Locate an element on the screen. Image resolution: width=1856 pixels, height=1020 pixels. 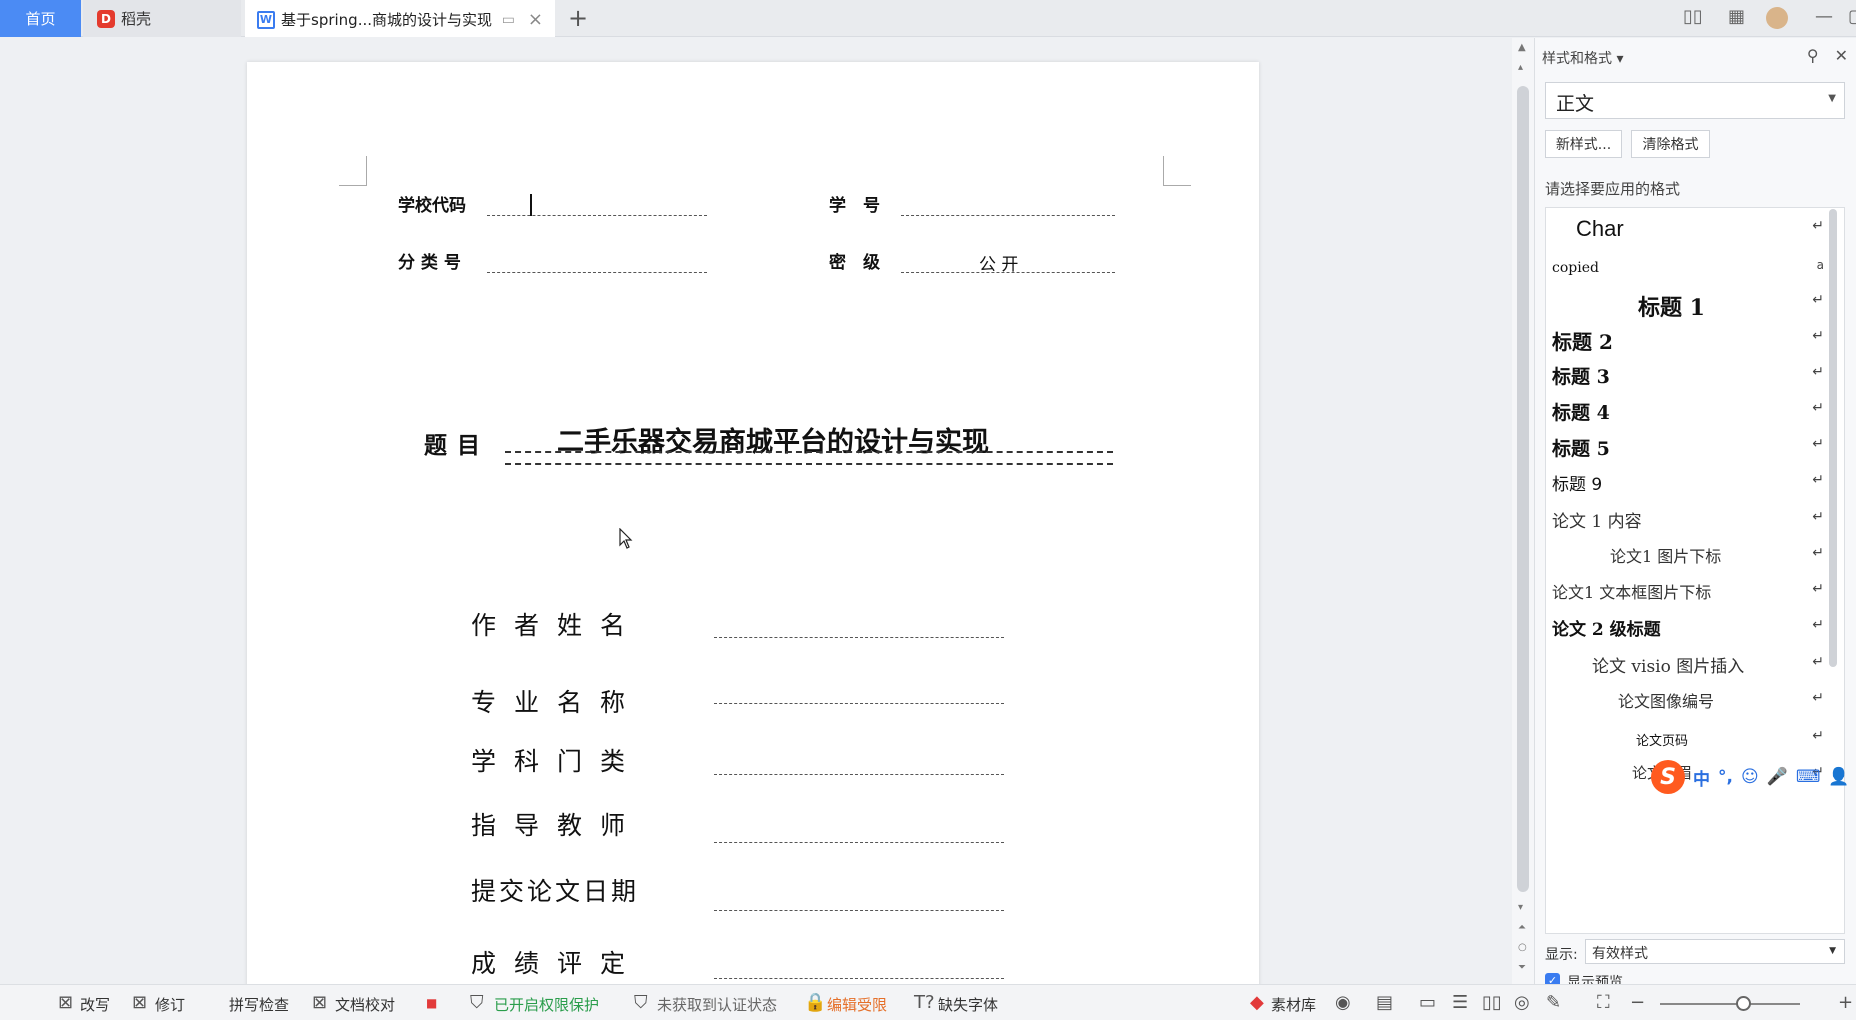
category-field is located at coordinates (597, 261).